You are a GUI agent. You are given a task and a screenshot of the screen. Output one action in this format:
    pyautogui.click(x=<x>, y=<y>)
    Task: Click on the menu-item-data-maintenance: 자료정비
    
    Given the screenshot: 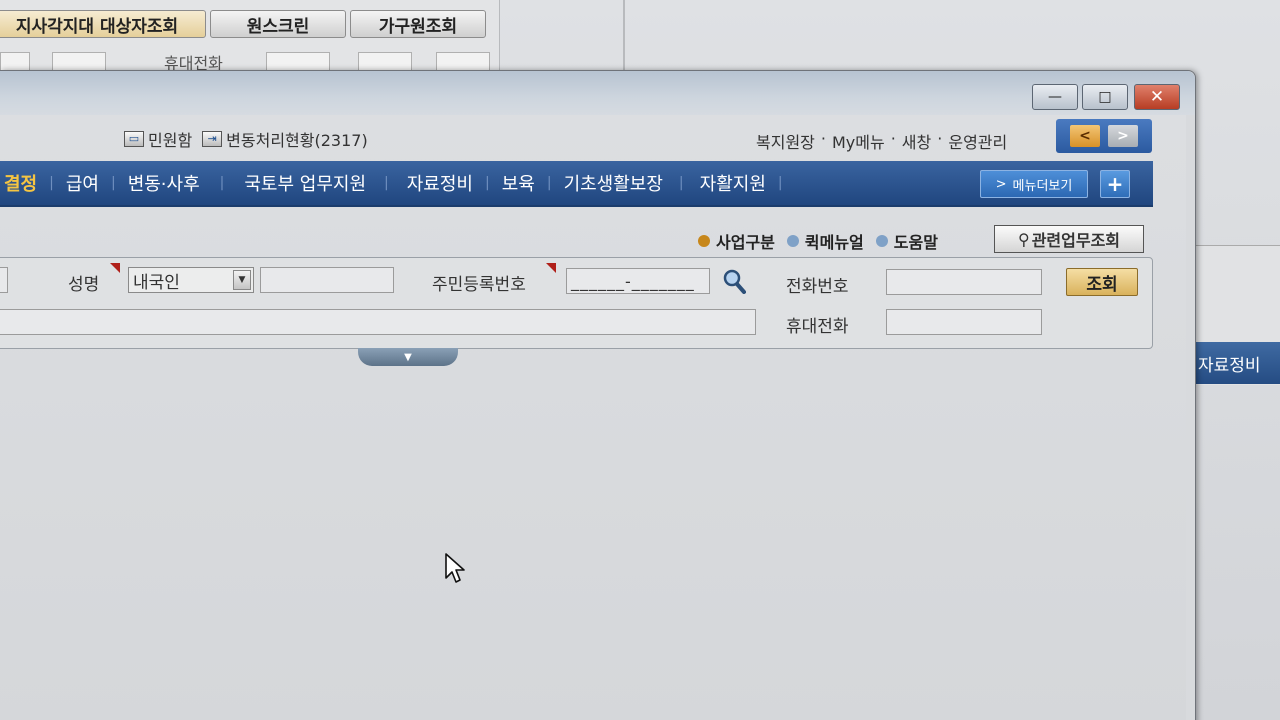 What is the action you would take?
    pyautogui.click(x=440, y=183)
    